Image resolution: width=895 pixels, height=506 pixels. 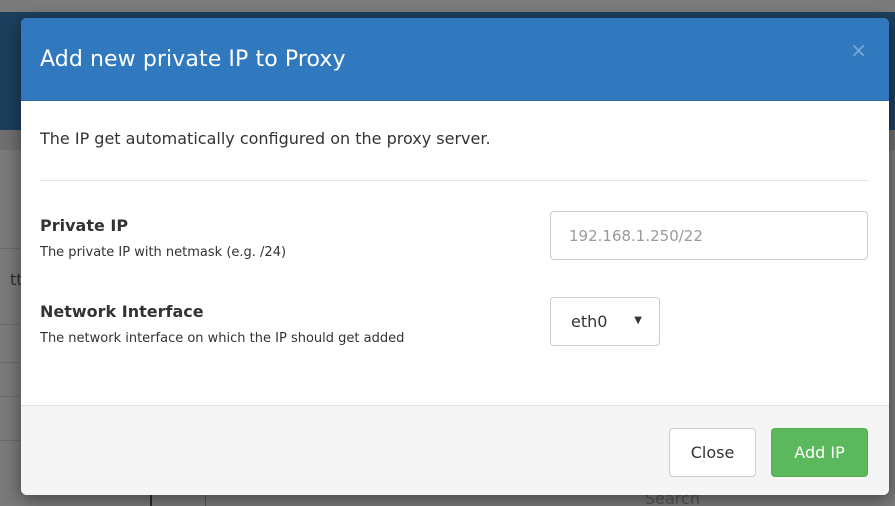 I want to click on background-left-column, so click(x=10, y=328).